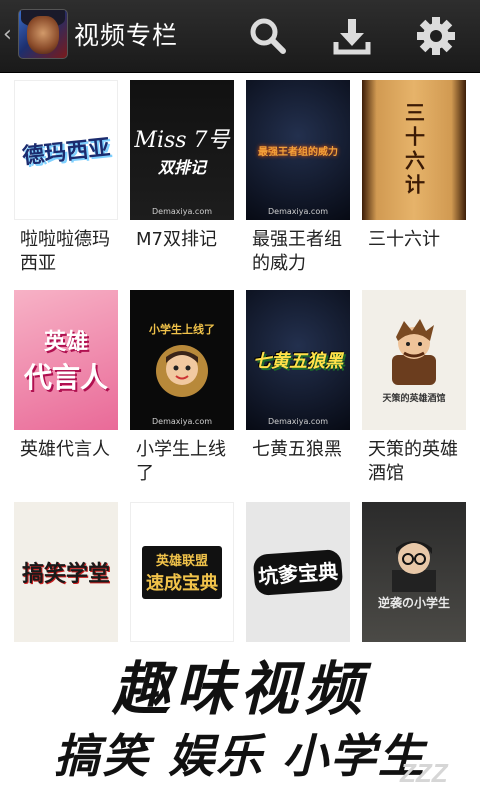  I want to click on video-title: 啦啦啦德玛西亚, so click(65, 251).